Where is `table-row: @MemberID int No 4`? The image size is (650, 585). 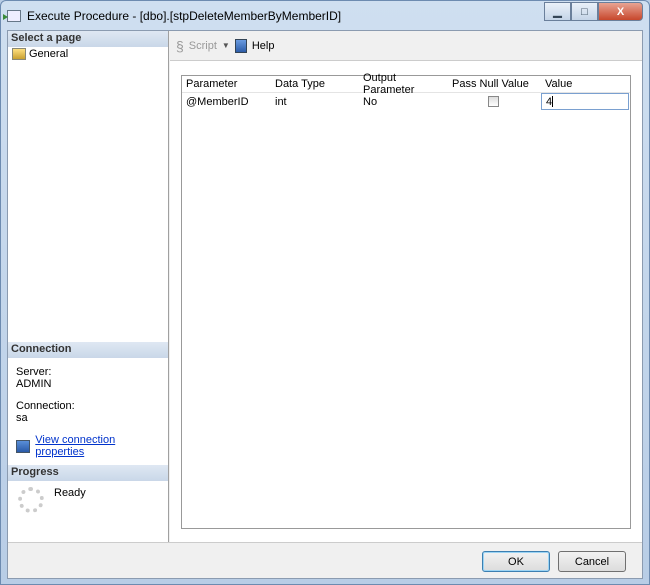 table-row: @MemberID int No 4 is located at coordinates (406, 101).